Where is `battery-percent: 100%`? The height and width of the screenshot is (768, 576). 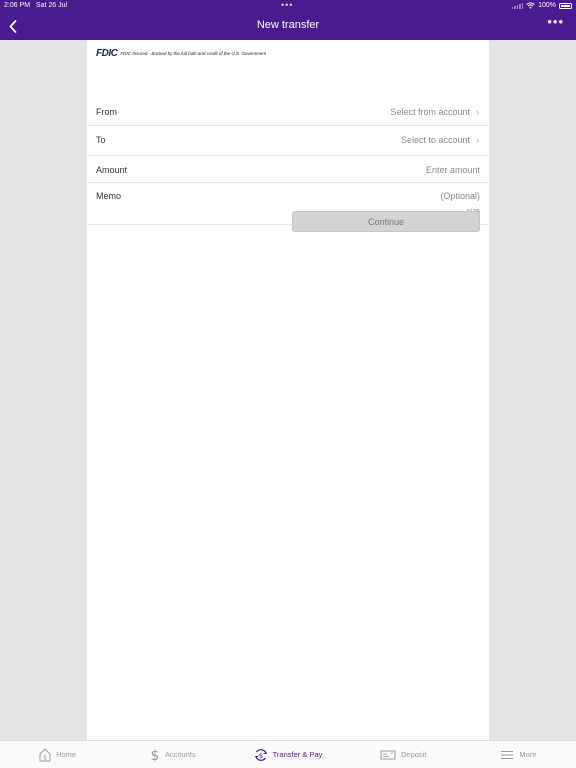
battery-percent: 100% is located at coordinates (547, 5).